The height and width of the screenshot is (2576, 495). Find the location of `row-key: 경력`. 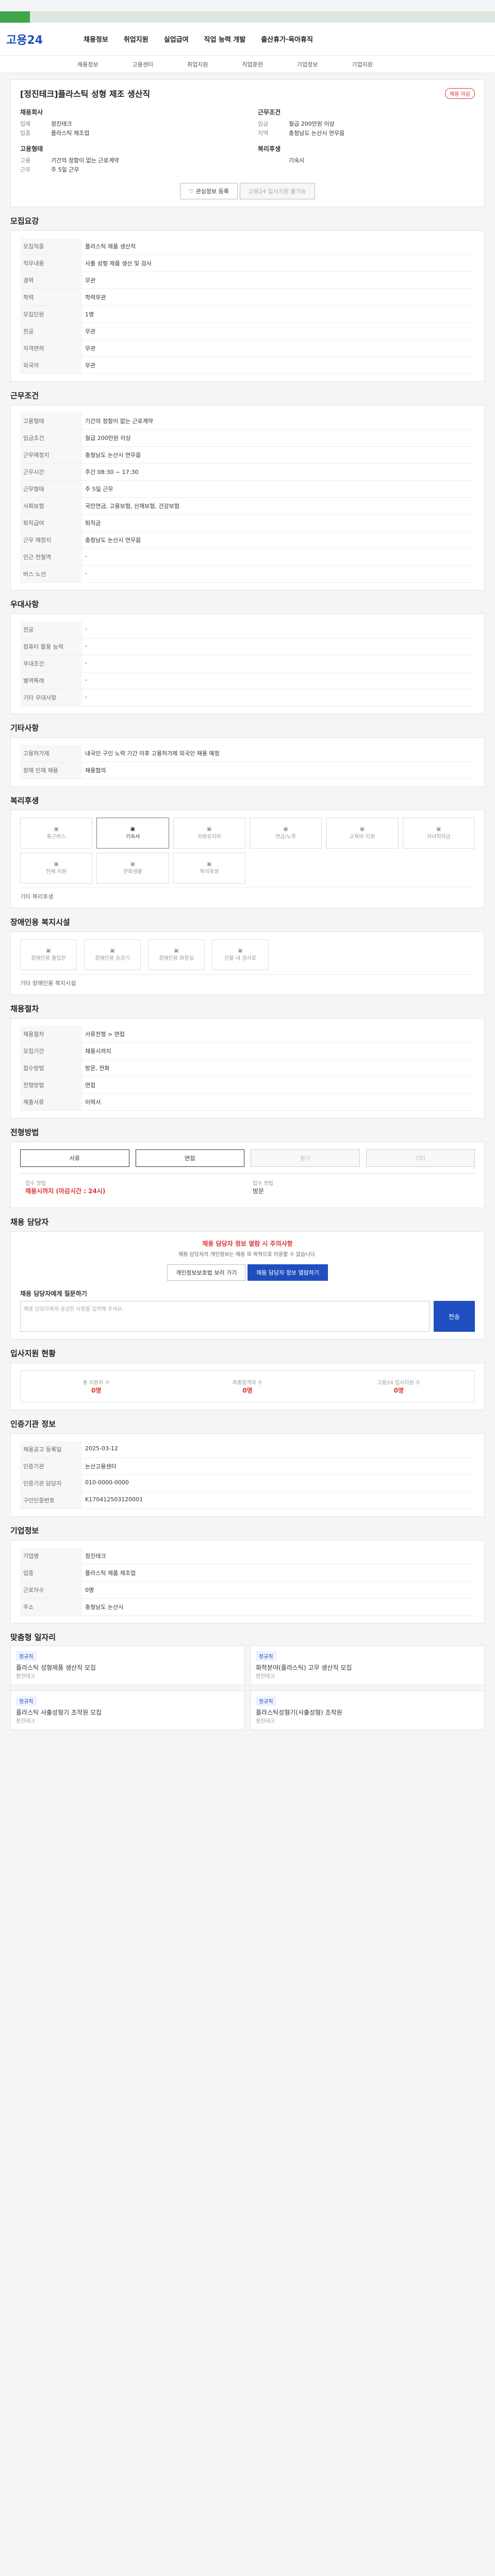

row-key: 경력 is located at coordinates (51, 280).